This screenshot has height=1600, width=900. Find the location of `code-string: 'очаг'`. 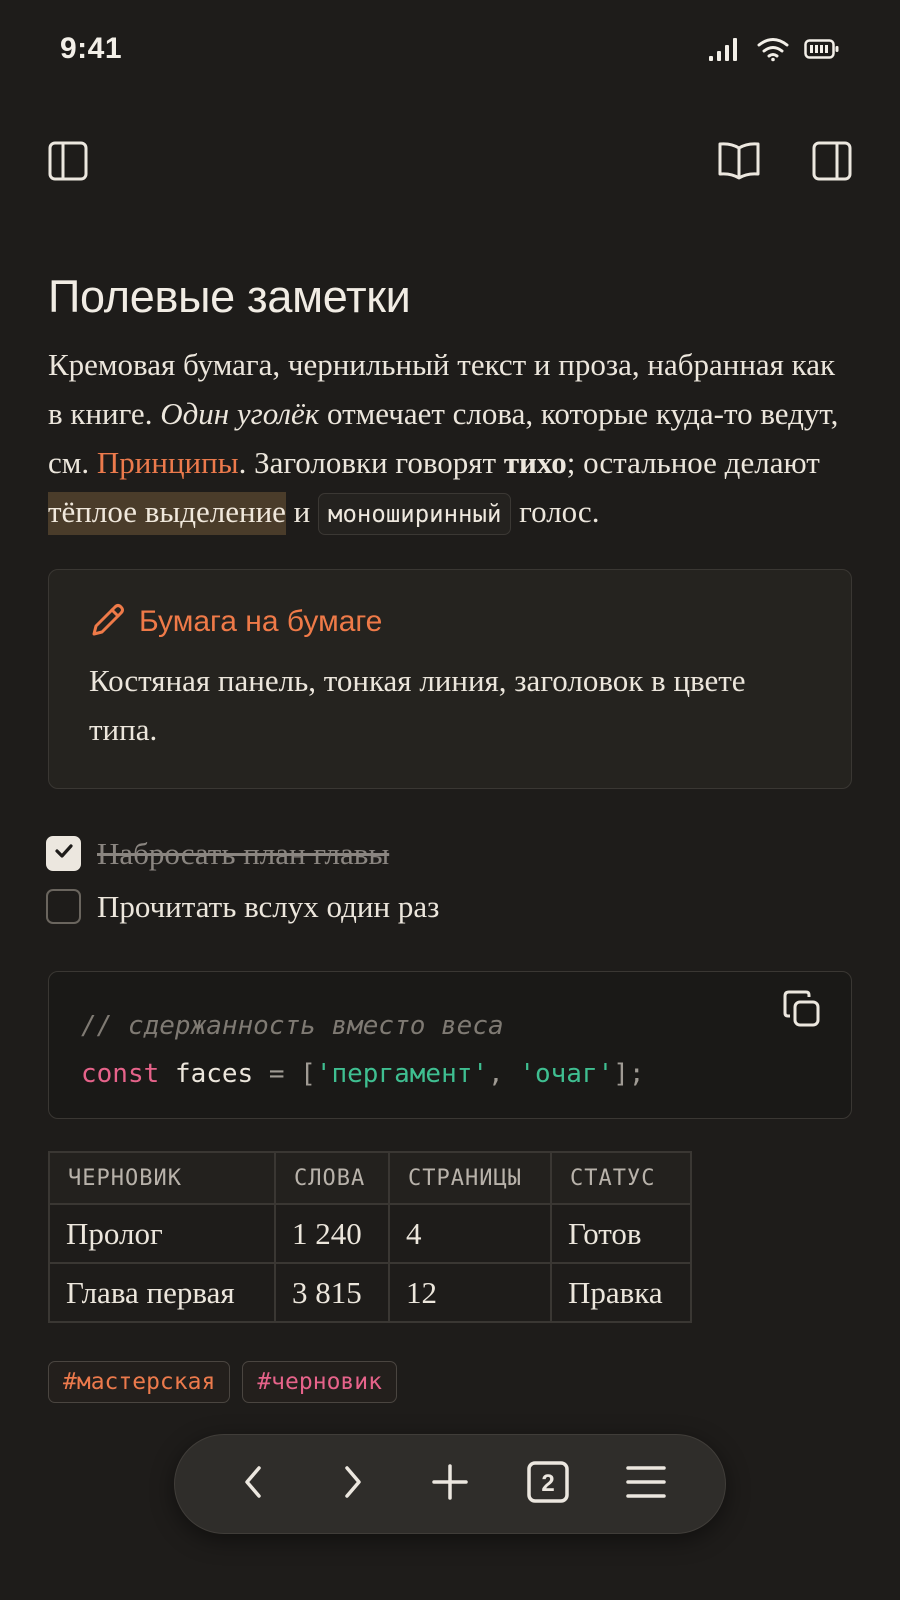

code-string: 'очаг' is located at coordinates (566, 1074).